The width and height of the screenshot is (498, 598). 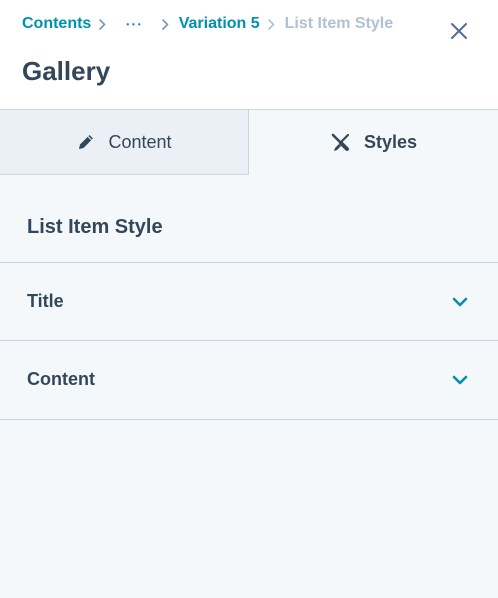 I want to click on close-button, so click(x=459, y=31).